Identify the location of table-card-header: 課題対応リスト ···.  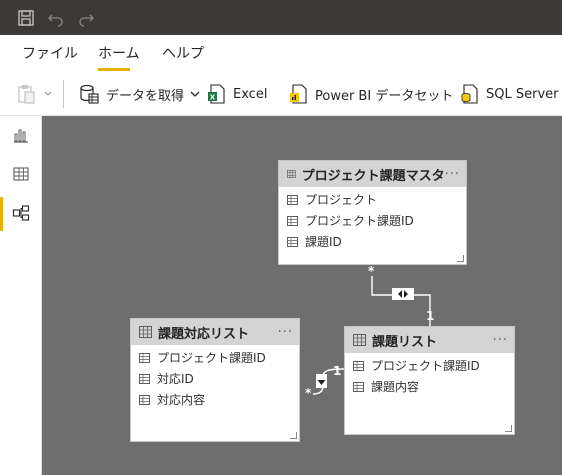
(215, 332).